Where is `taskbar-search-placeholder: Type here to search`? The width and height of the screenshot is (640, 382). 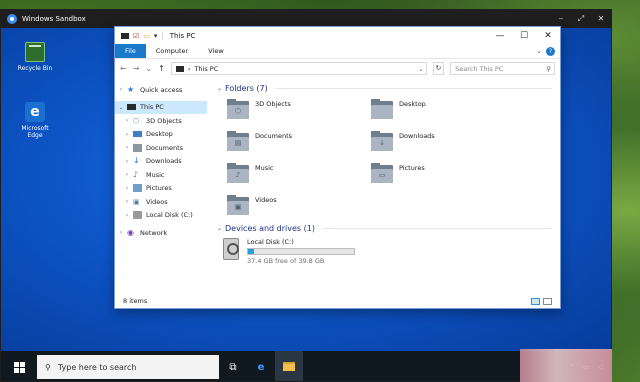 taskbar-search-placeholder: Type here to search is located at coordinates (97, 367).